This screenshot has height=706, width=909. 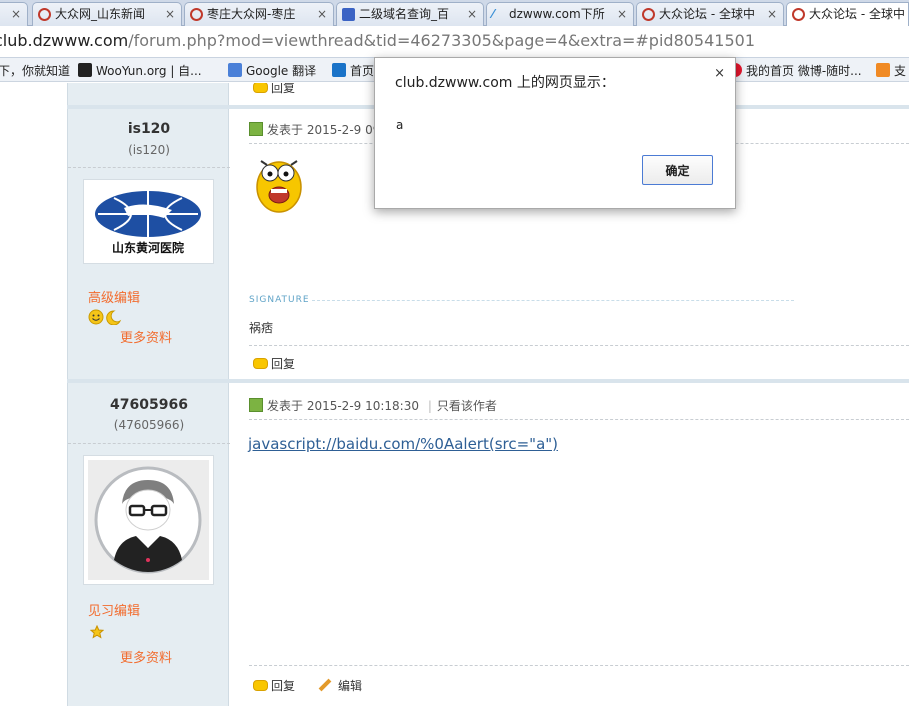 I want to click on svg-text: 山东黄河医院, so click(x=148, y=247).